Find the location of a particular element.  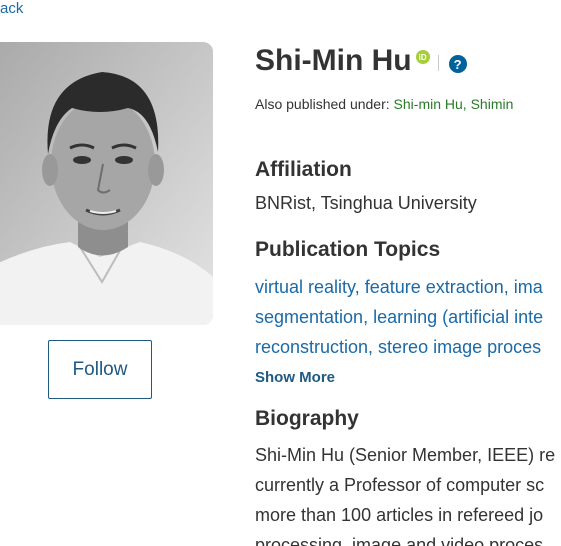

biography-heading: Biography is located at coordinates (307, 418).